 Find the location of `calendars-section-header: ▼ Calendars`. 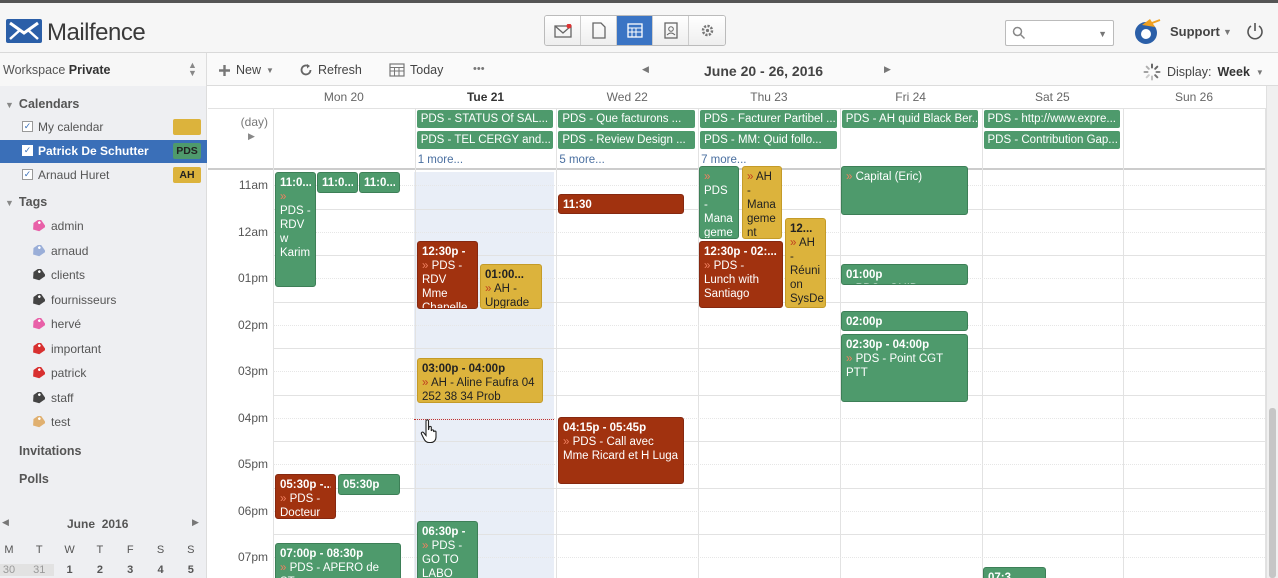

calendars-section-header: ▼ Calendars is located at coordinates (42, 104).